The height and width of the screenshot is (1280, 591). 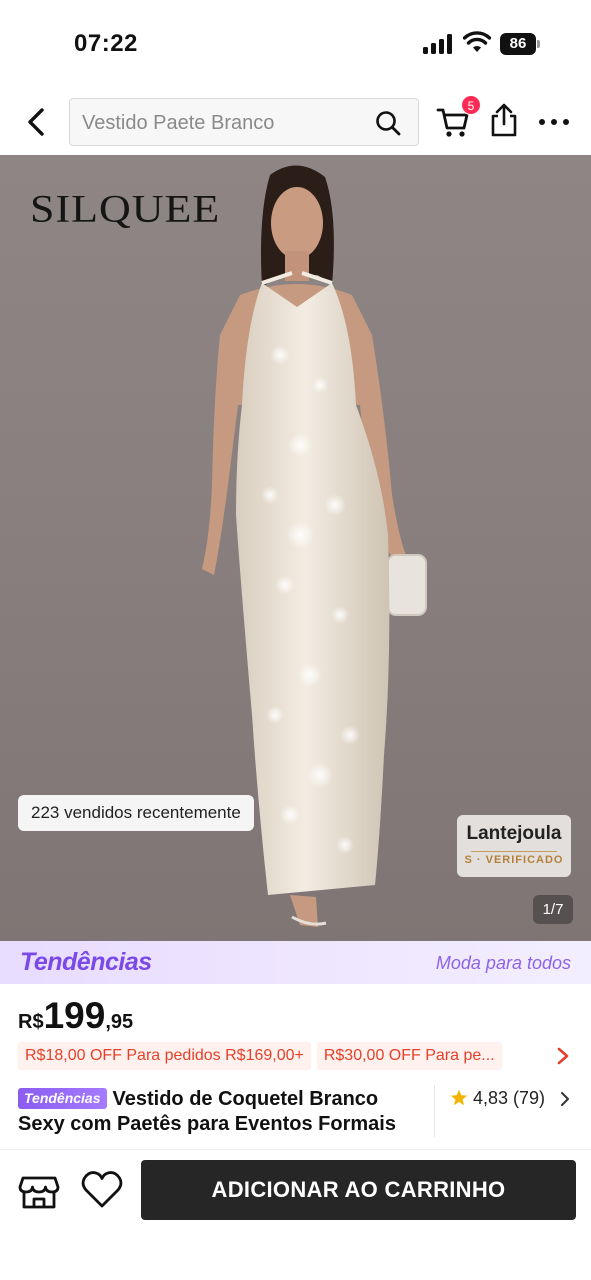 What do you see at coordinates (553, 909) in the screenshot?
I see `image-page-counter: 1/7` at bounding box center [553, 909].